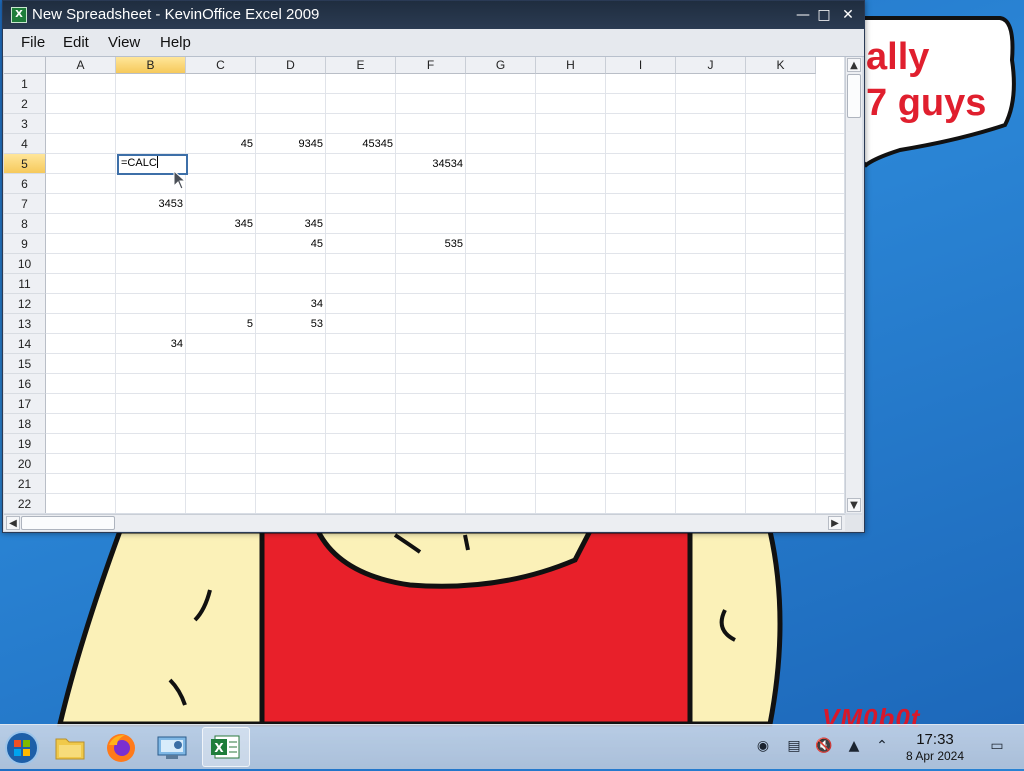  I want to click on volume-muted-icon: 🔇, so click(824, 746).